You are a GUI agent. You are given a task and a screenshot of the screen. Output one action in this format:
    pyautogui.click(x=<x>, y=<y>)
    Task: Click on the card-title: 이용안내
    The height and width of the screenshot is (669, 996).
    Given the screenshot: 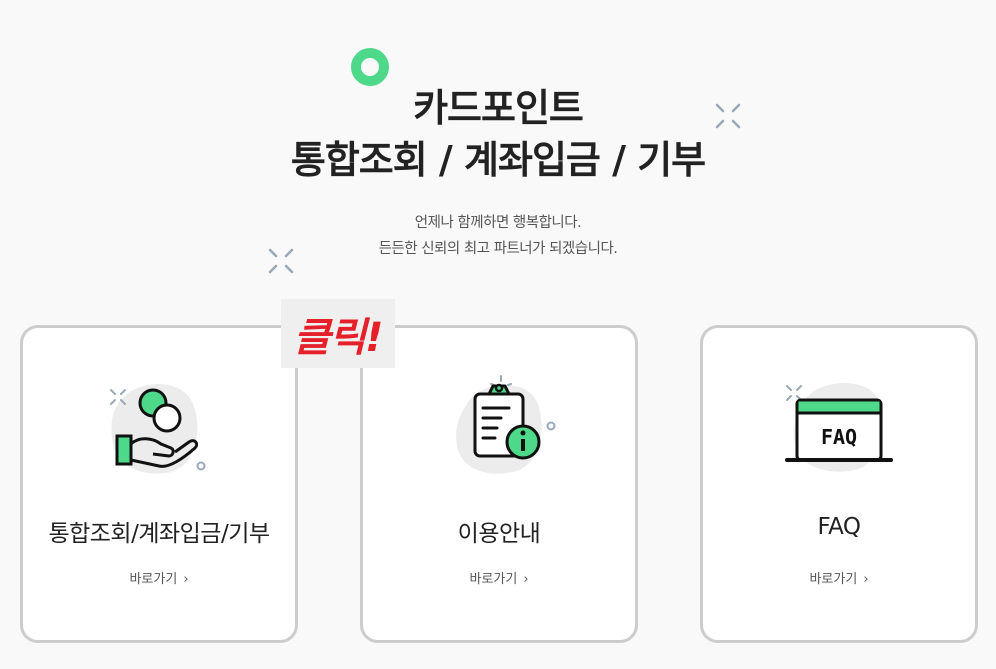 What is the action you would take?
    pyautogui.click(x=499, y=534)
    